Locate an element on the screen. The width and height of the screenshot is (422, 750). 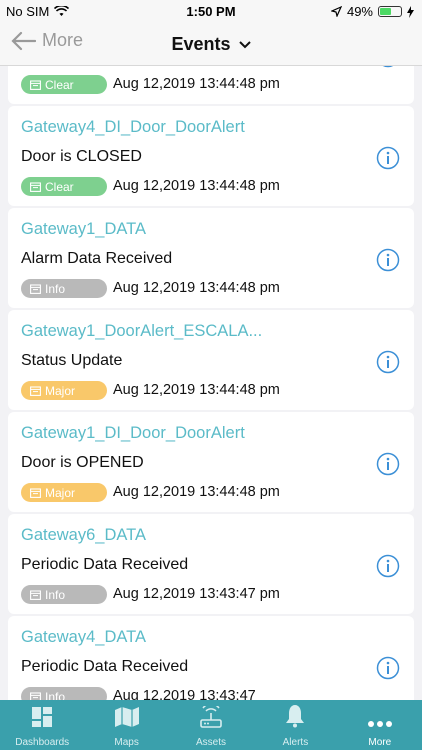
event-message: Door is OPENED is located at coordinates (82, 462).